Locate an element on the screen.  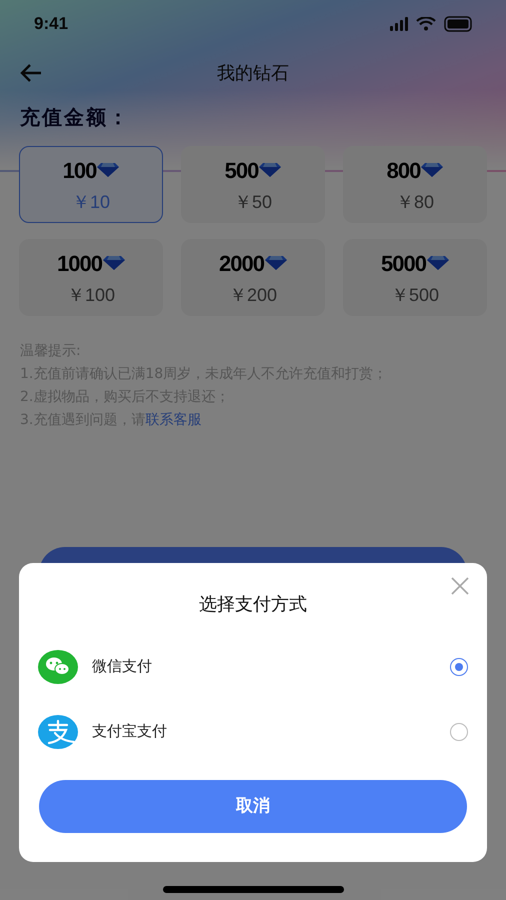
close-icon is located at coordinates (460, 586).